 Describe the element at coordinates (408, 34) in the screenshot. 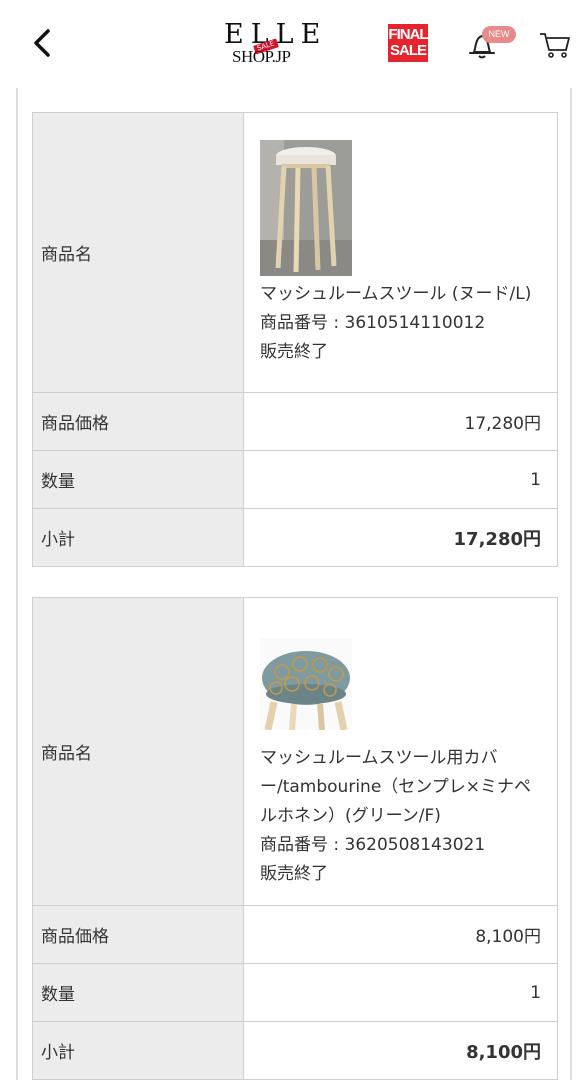

I see `final-sale-line1: FINAL` at that location.